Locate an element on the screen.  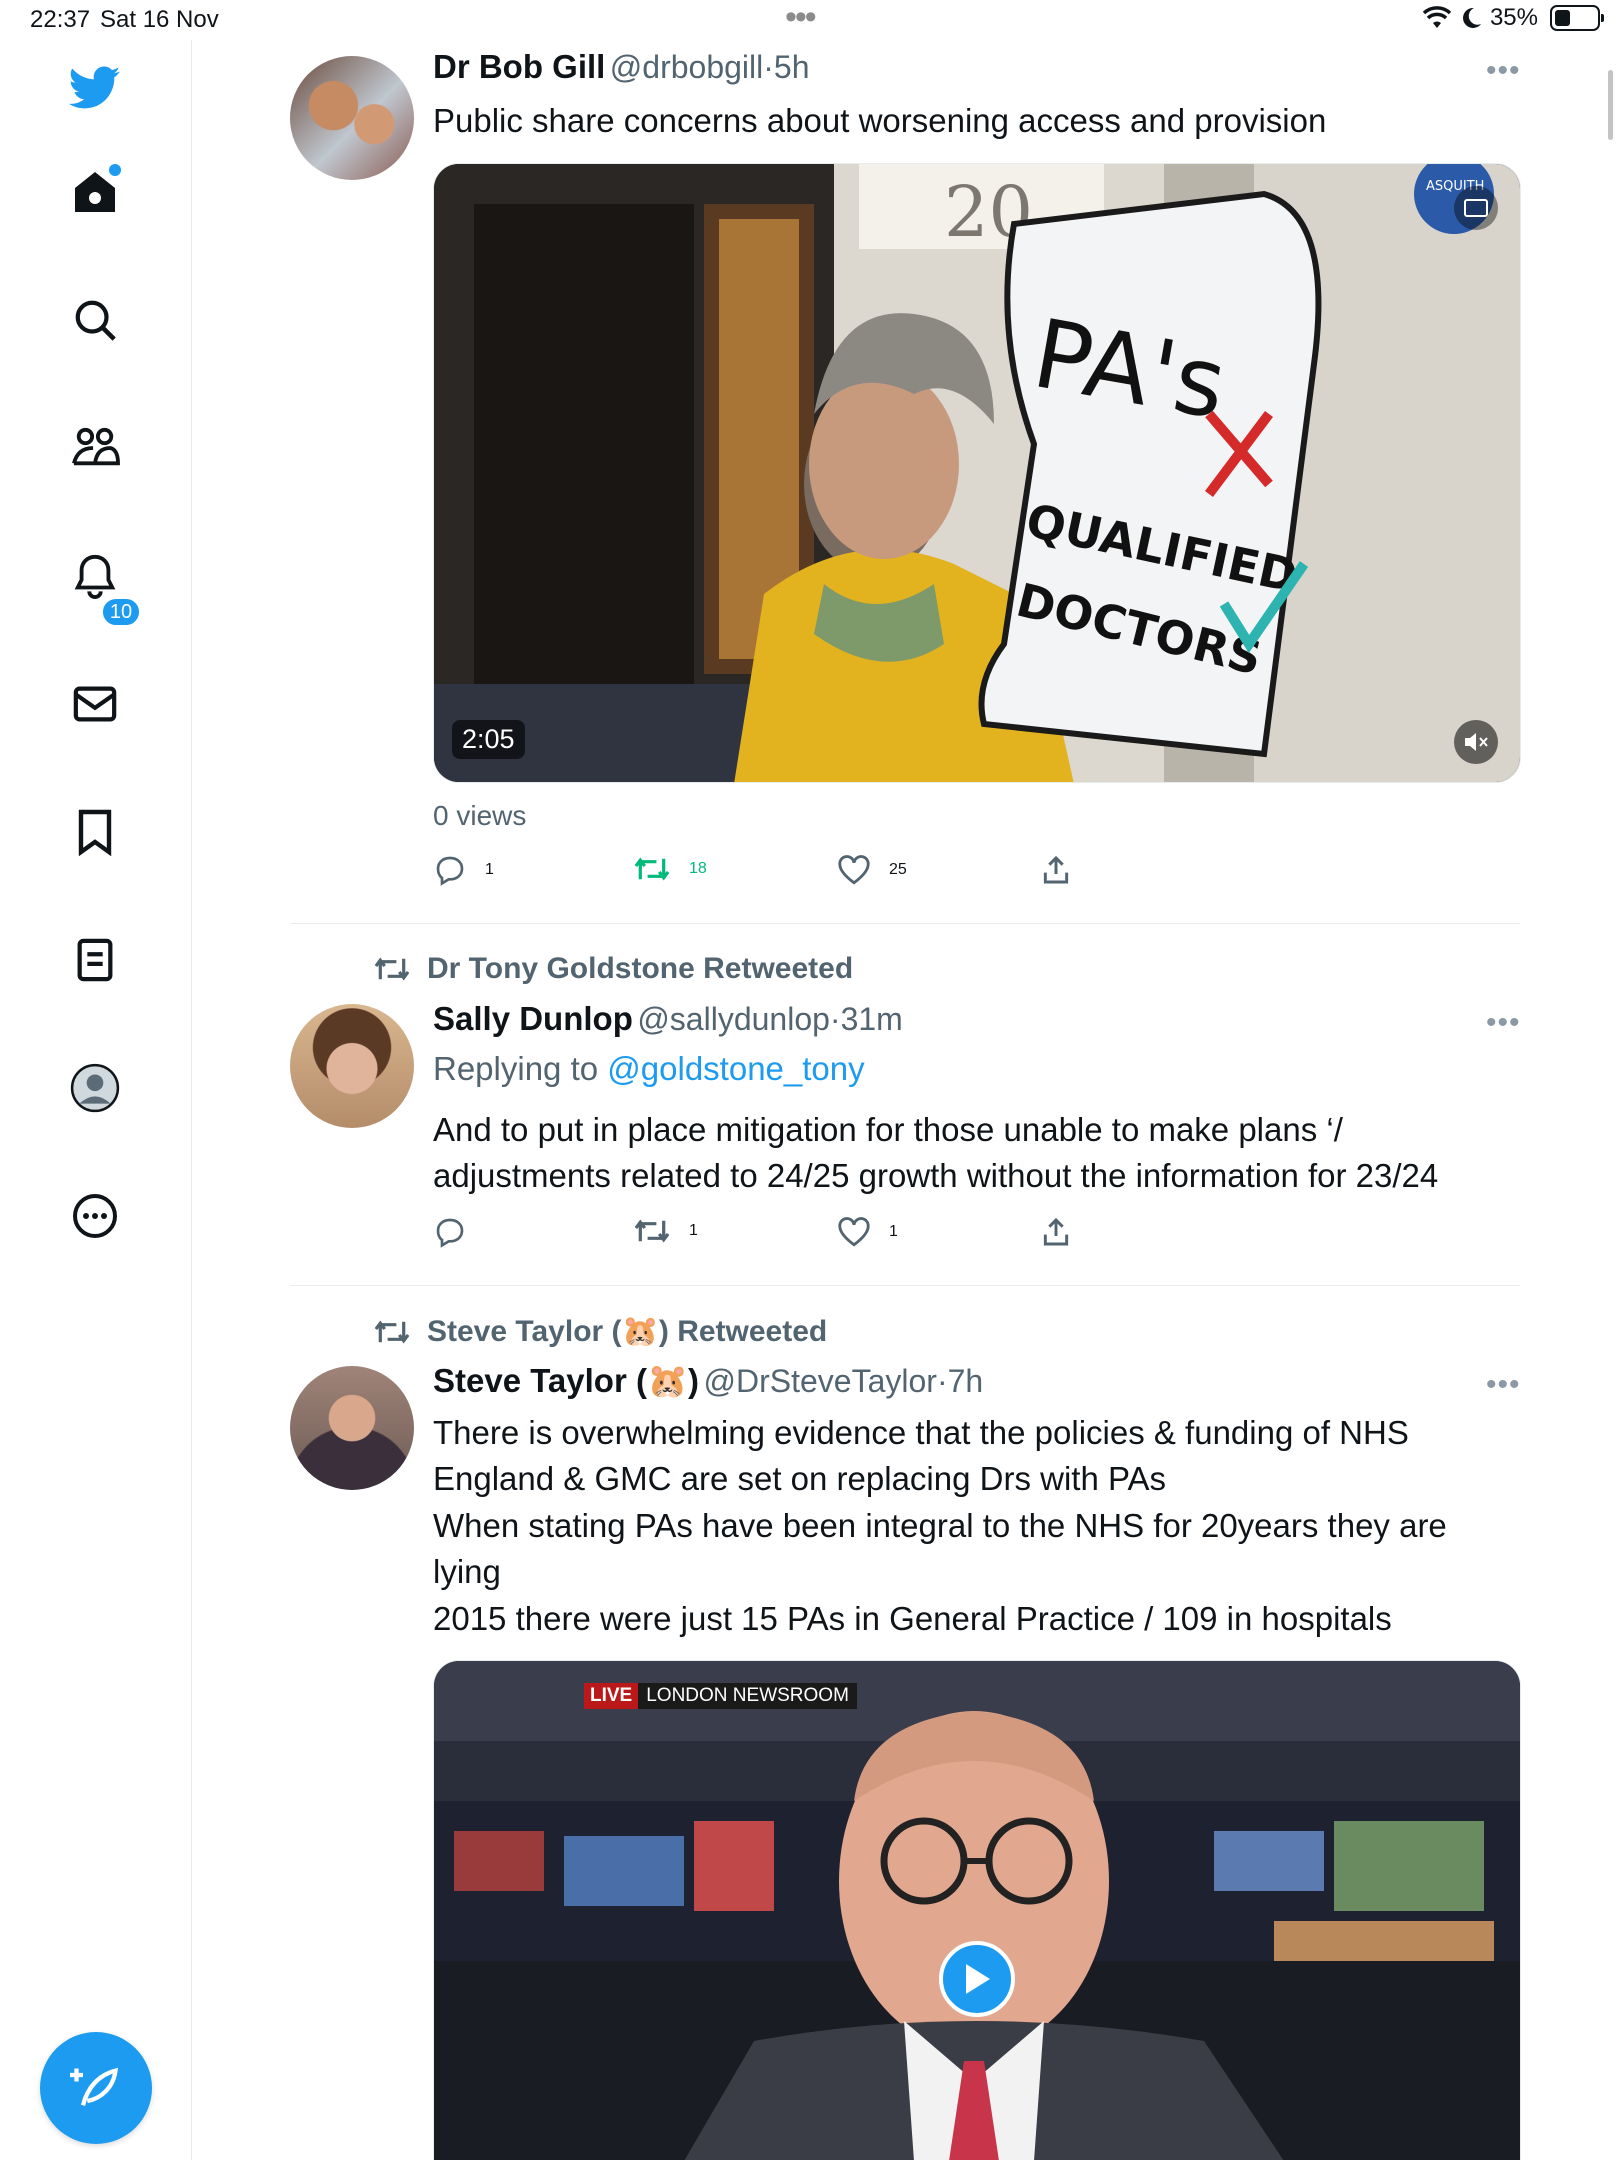
avatar-sallydunlop is located at coordinates (352, 1066).